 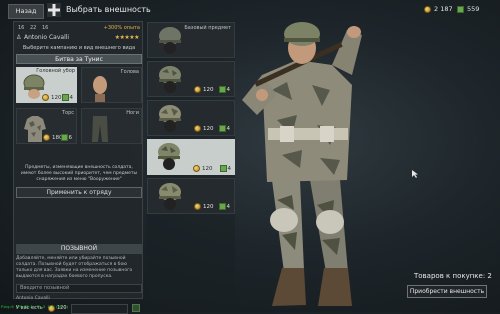 What do you see at coordinates (79, 29) in the screenshot?
I see `player-stats-row: 16 22 16 +300% опыта` at bounding box center [79, 29].